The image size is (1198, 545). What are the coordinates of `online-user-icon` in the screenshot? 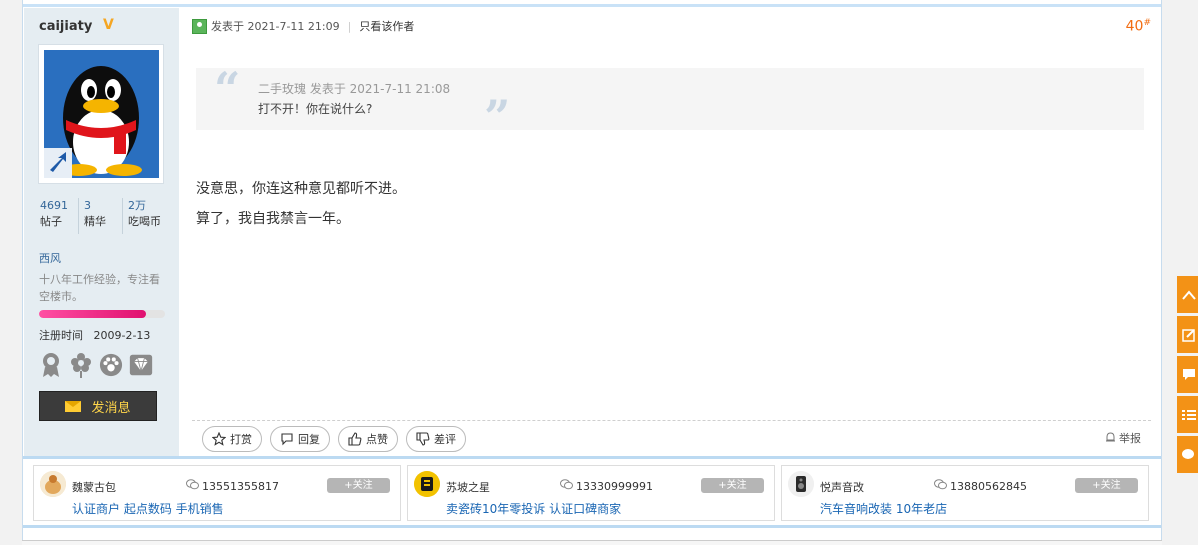 It's located at (199, 26).